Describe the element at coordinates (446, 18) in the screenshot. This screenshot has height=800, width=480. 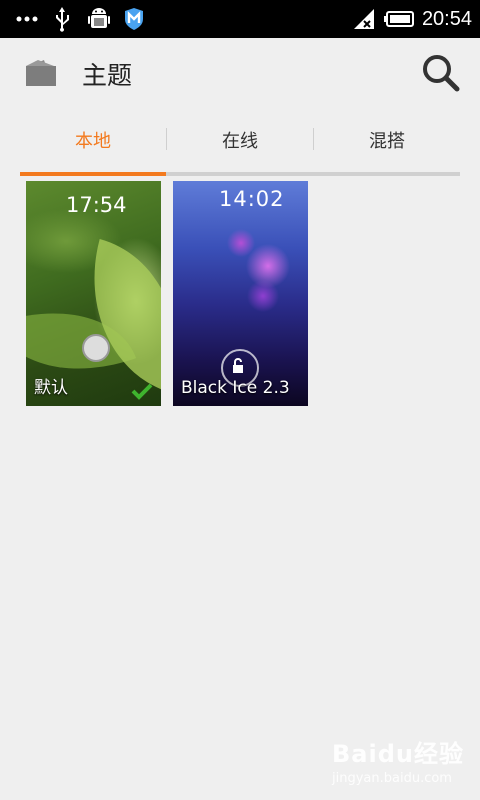
I see `status-time: 20:54` at that location.